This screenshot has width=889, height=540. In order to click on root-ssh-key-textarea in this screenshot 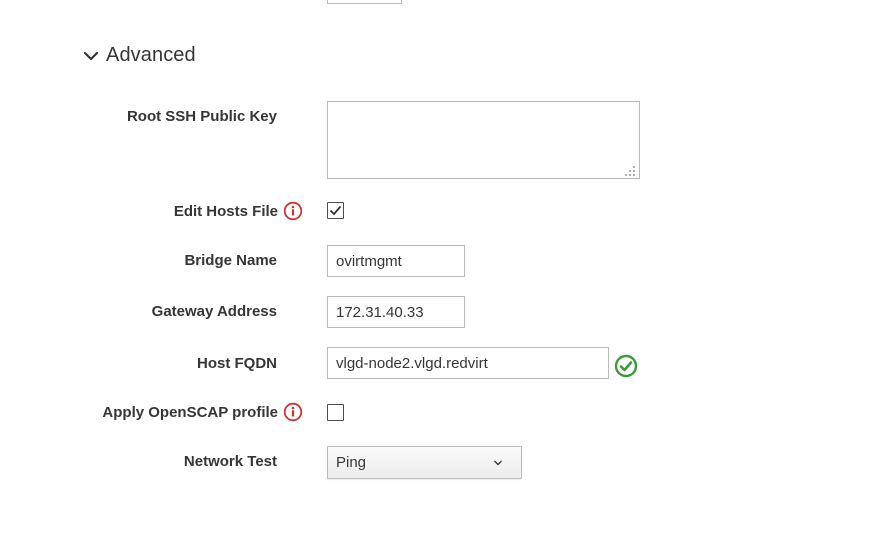, I will do `click(483, 140)`.